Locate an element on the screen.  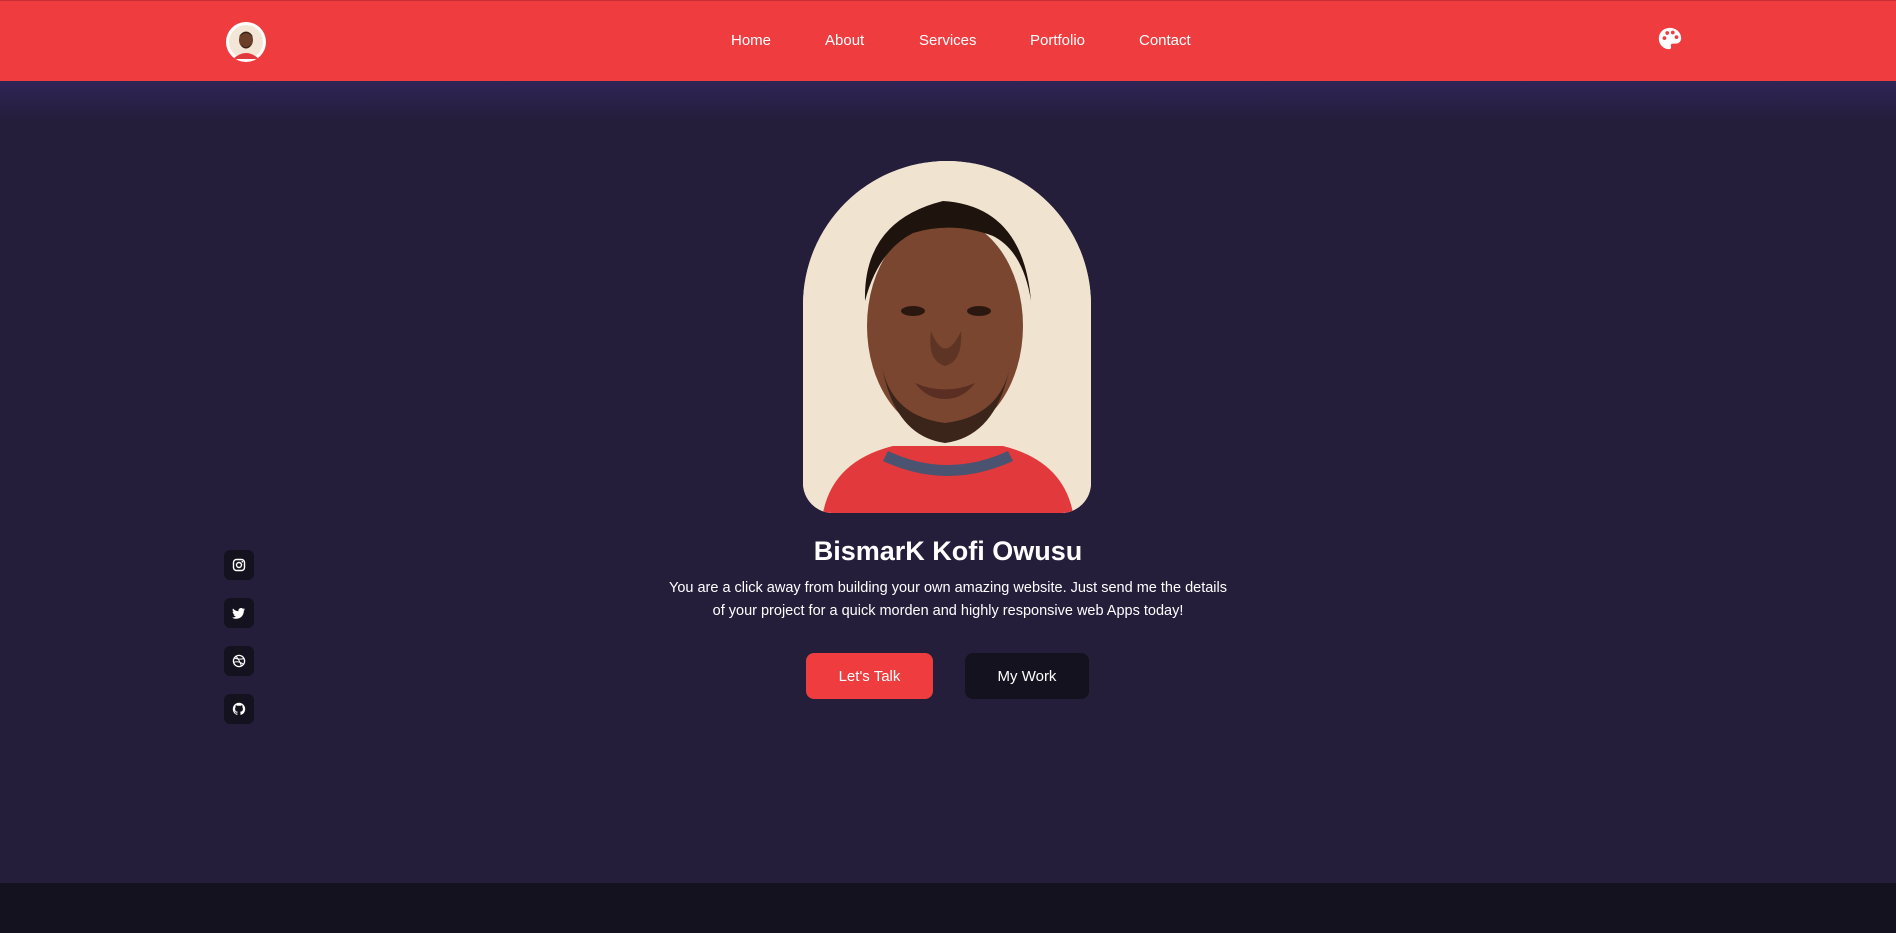
hero-glow is located at coordinates (948, 101).